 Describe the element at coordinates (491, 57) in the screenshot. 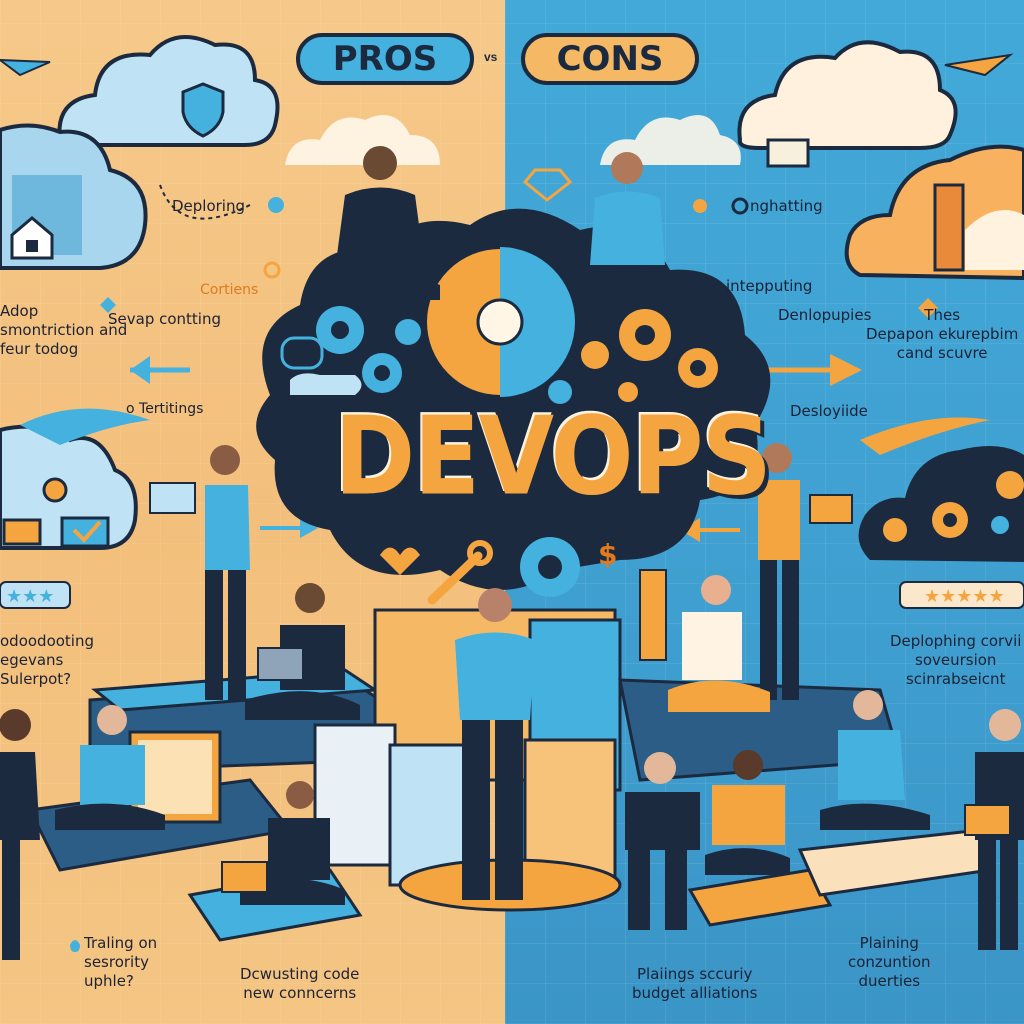

I see `vs-label: vs` at that location.